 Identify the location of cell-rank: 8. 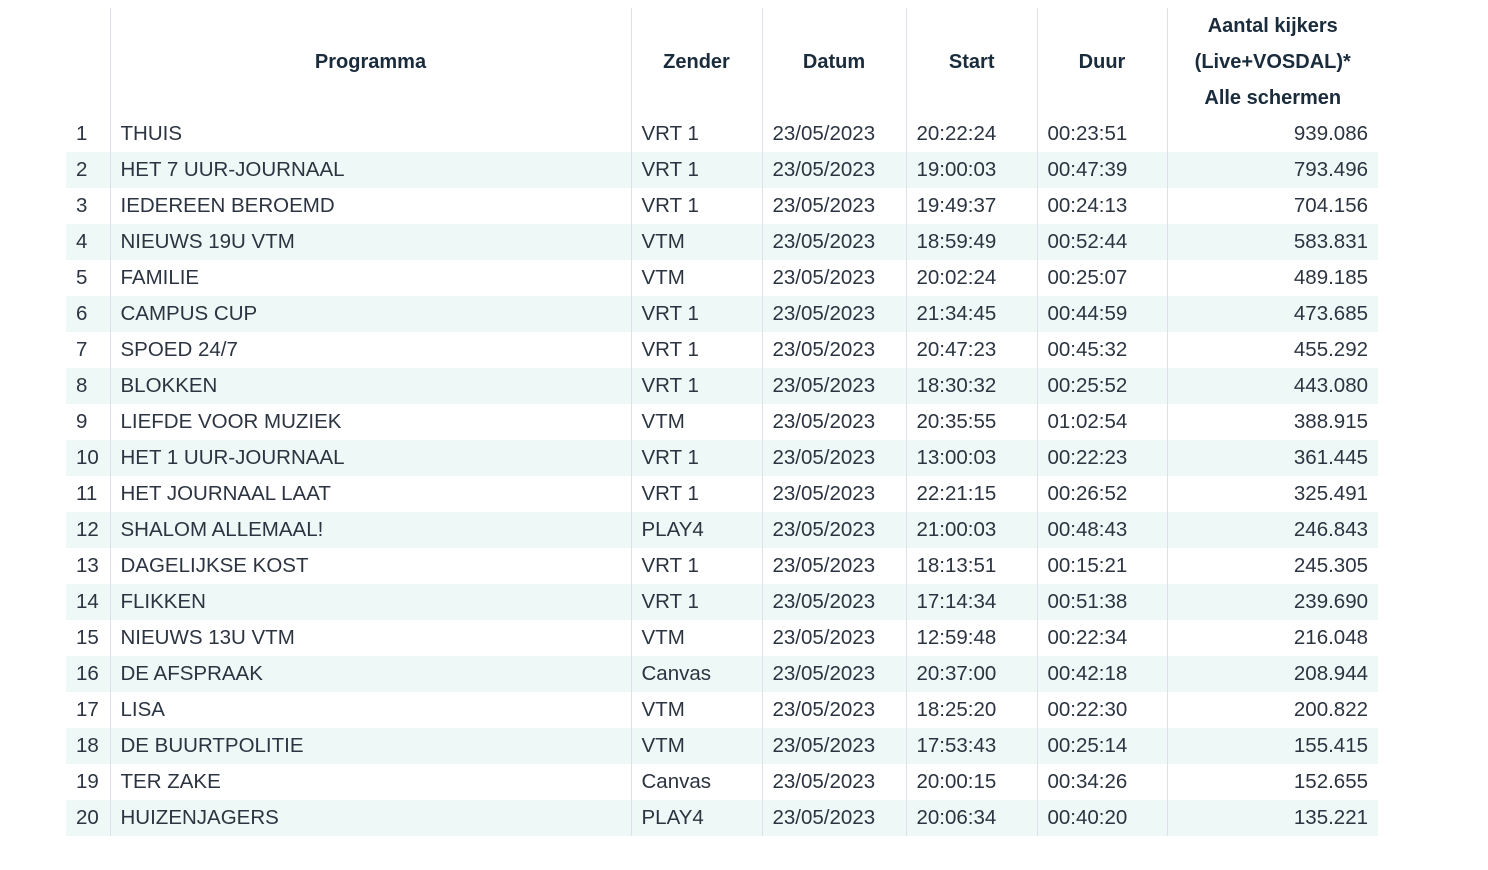
(88, 386).